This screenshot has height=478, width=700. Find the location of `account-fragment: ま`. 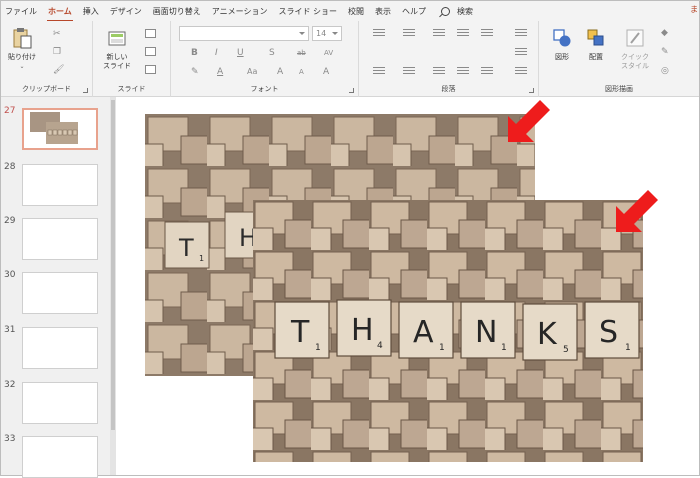

account-fragment: ま is located at coordinates (694, 9).